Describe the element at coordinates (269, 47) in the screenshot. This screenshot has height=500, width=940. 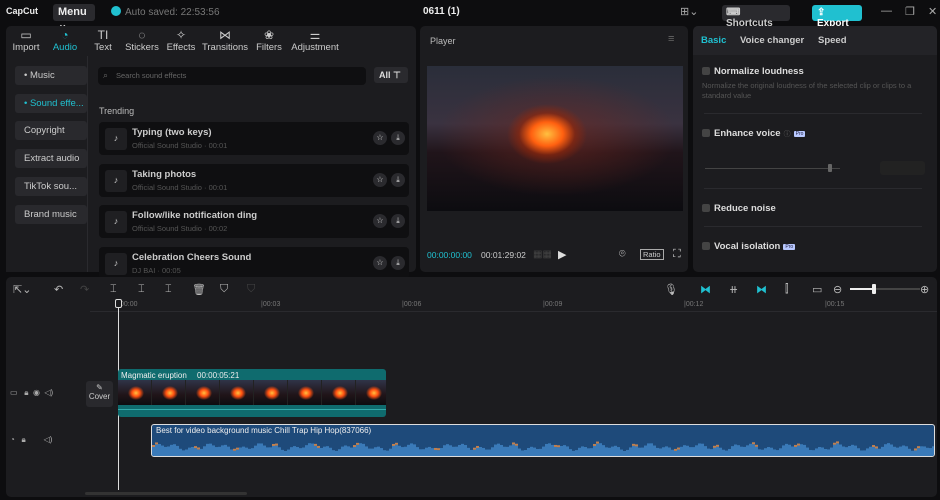
I see `tab-label: Filters` at that location.